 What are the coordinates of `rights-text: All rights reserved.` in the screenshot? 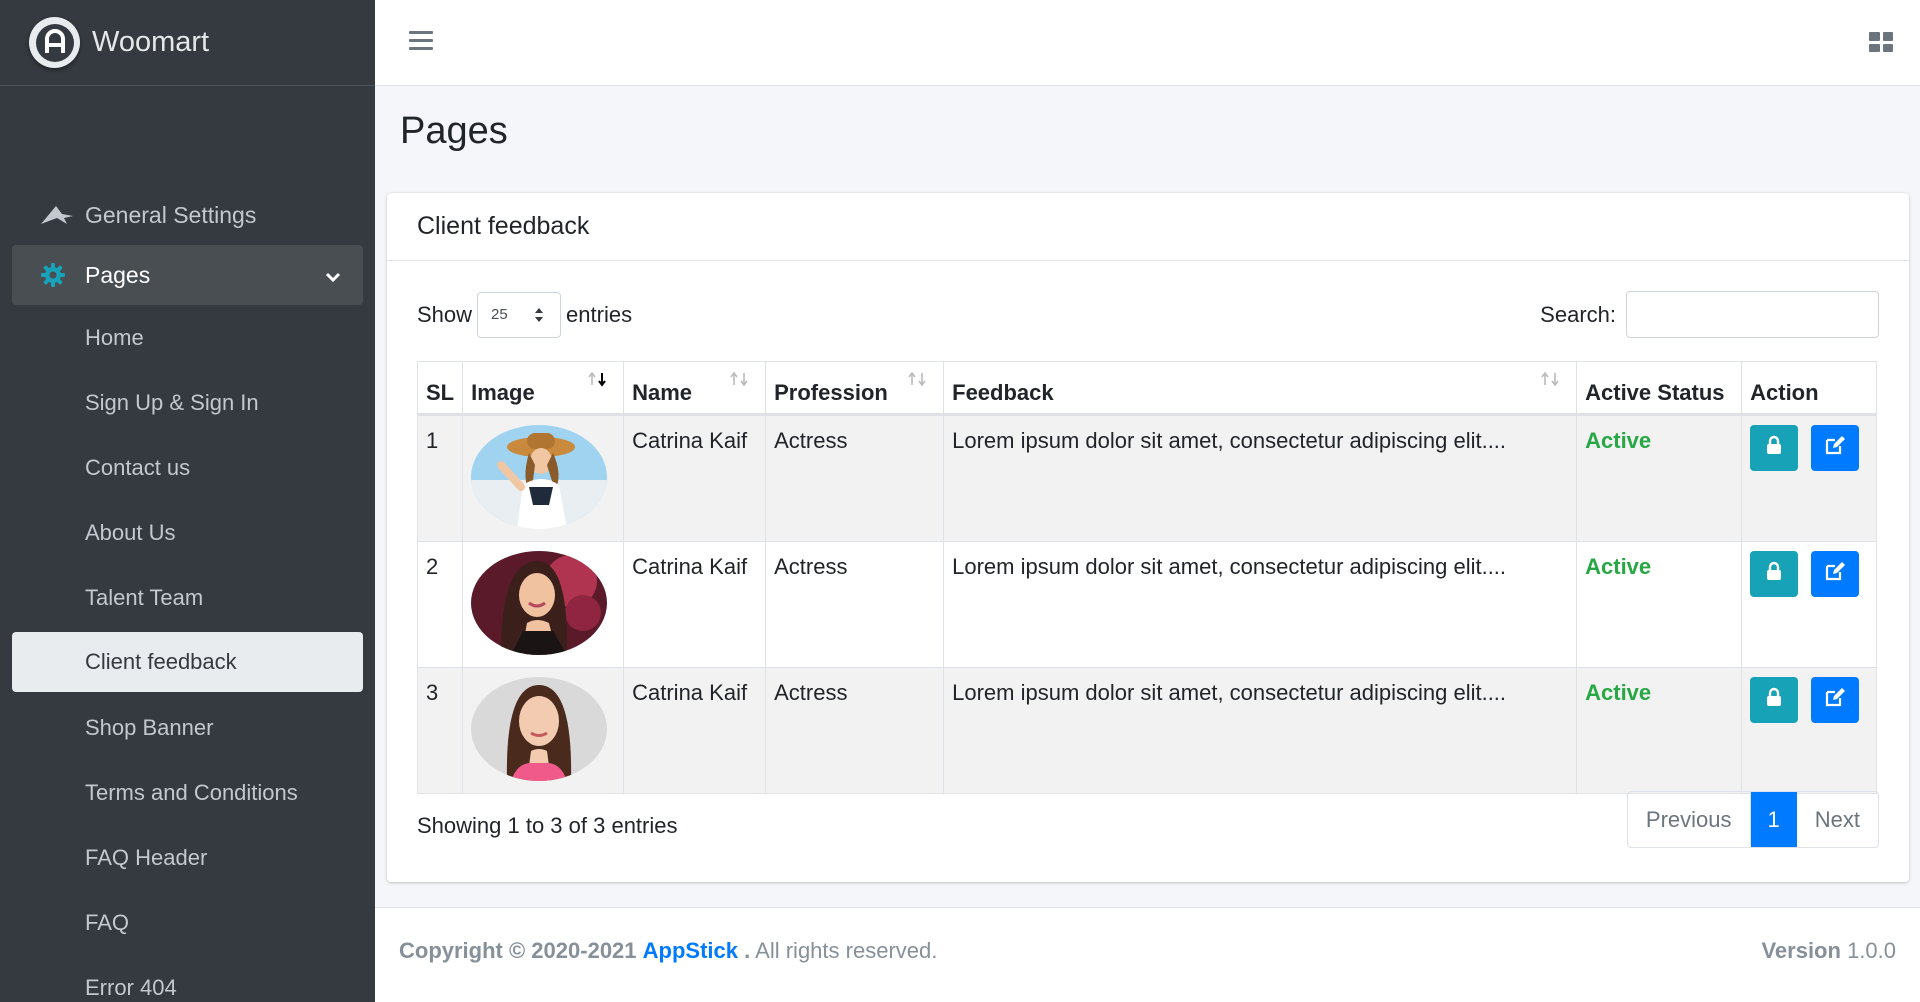 It's located at (846, 950).